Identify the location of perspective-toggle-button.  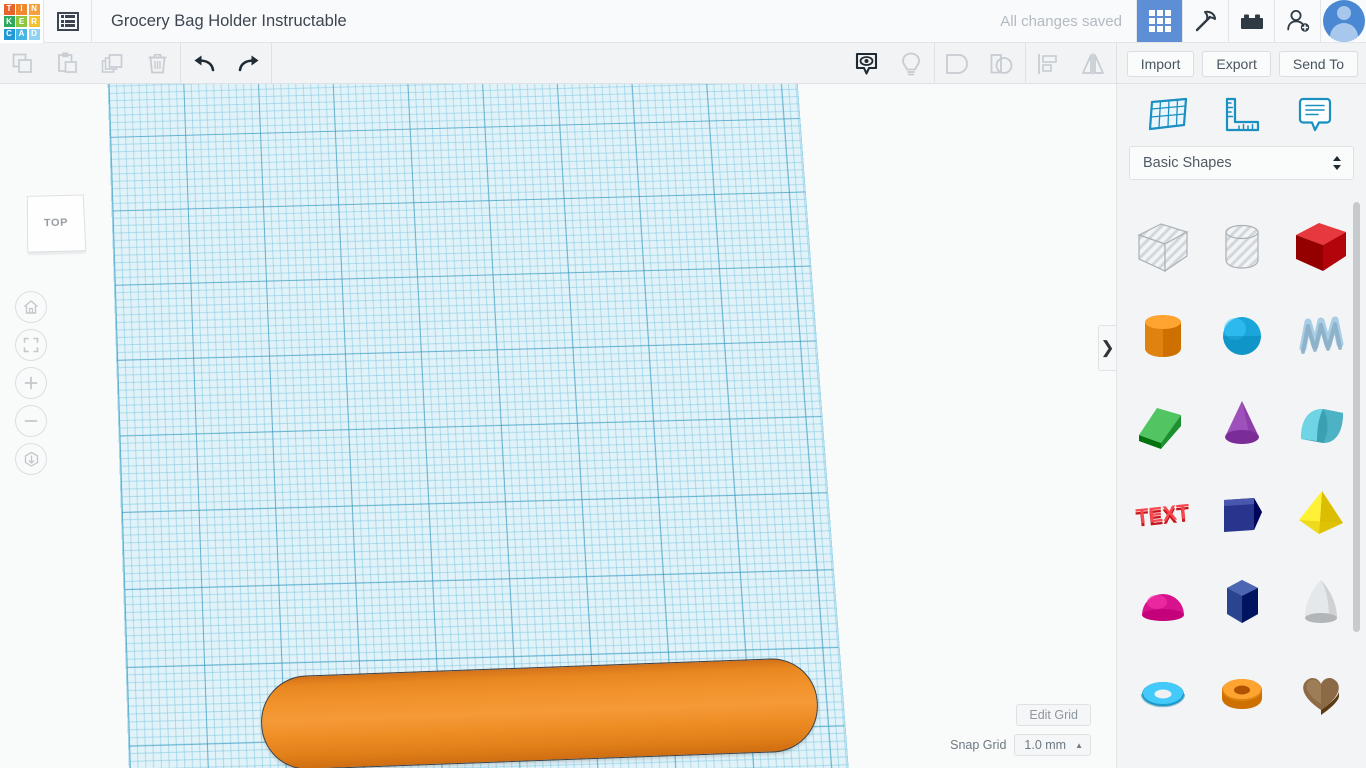
(31, 459).